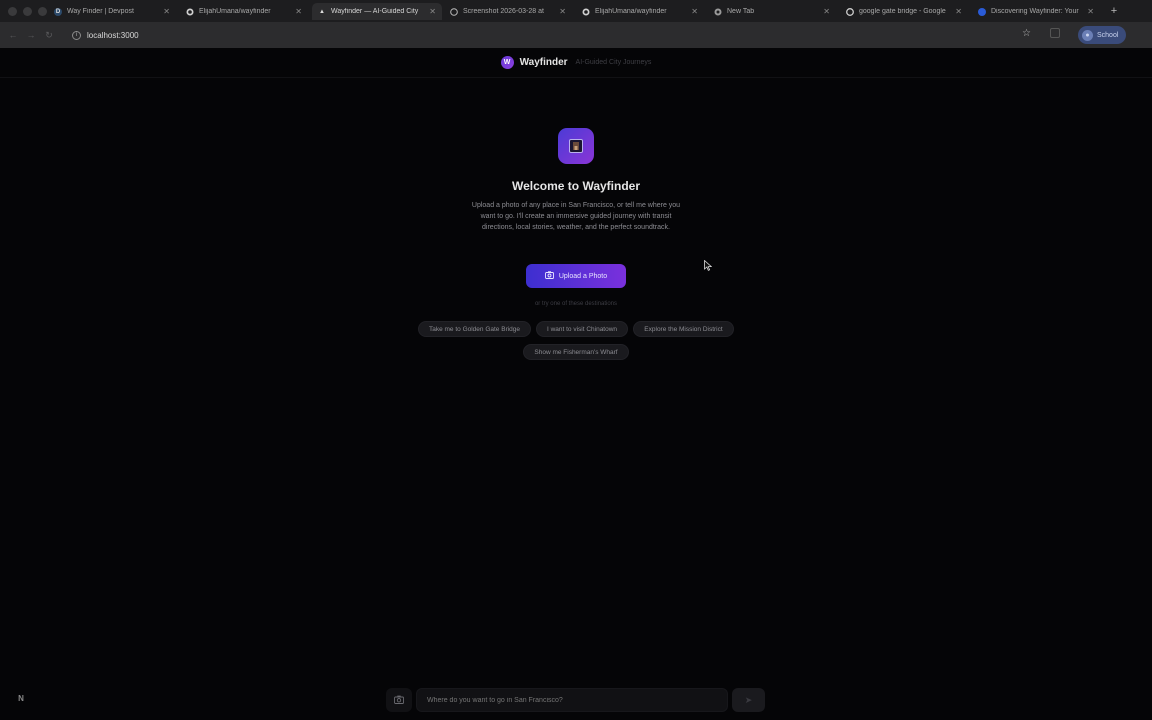  I want to click on browser-tab: D Way Finder | Devpost ✕, so click(112, 11).